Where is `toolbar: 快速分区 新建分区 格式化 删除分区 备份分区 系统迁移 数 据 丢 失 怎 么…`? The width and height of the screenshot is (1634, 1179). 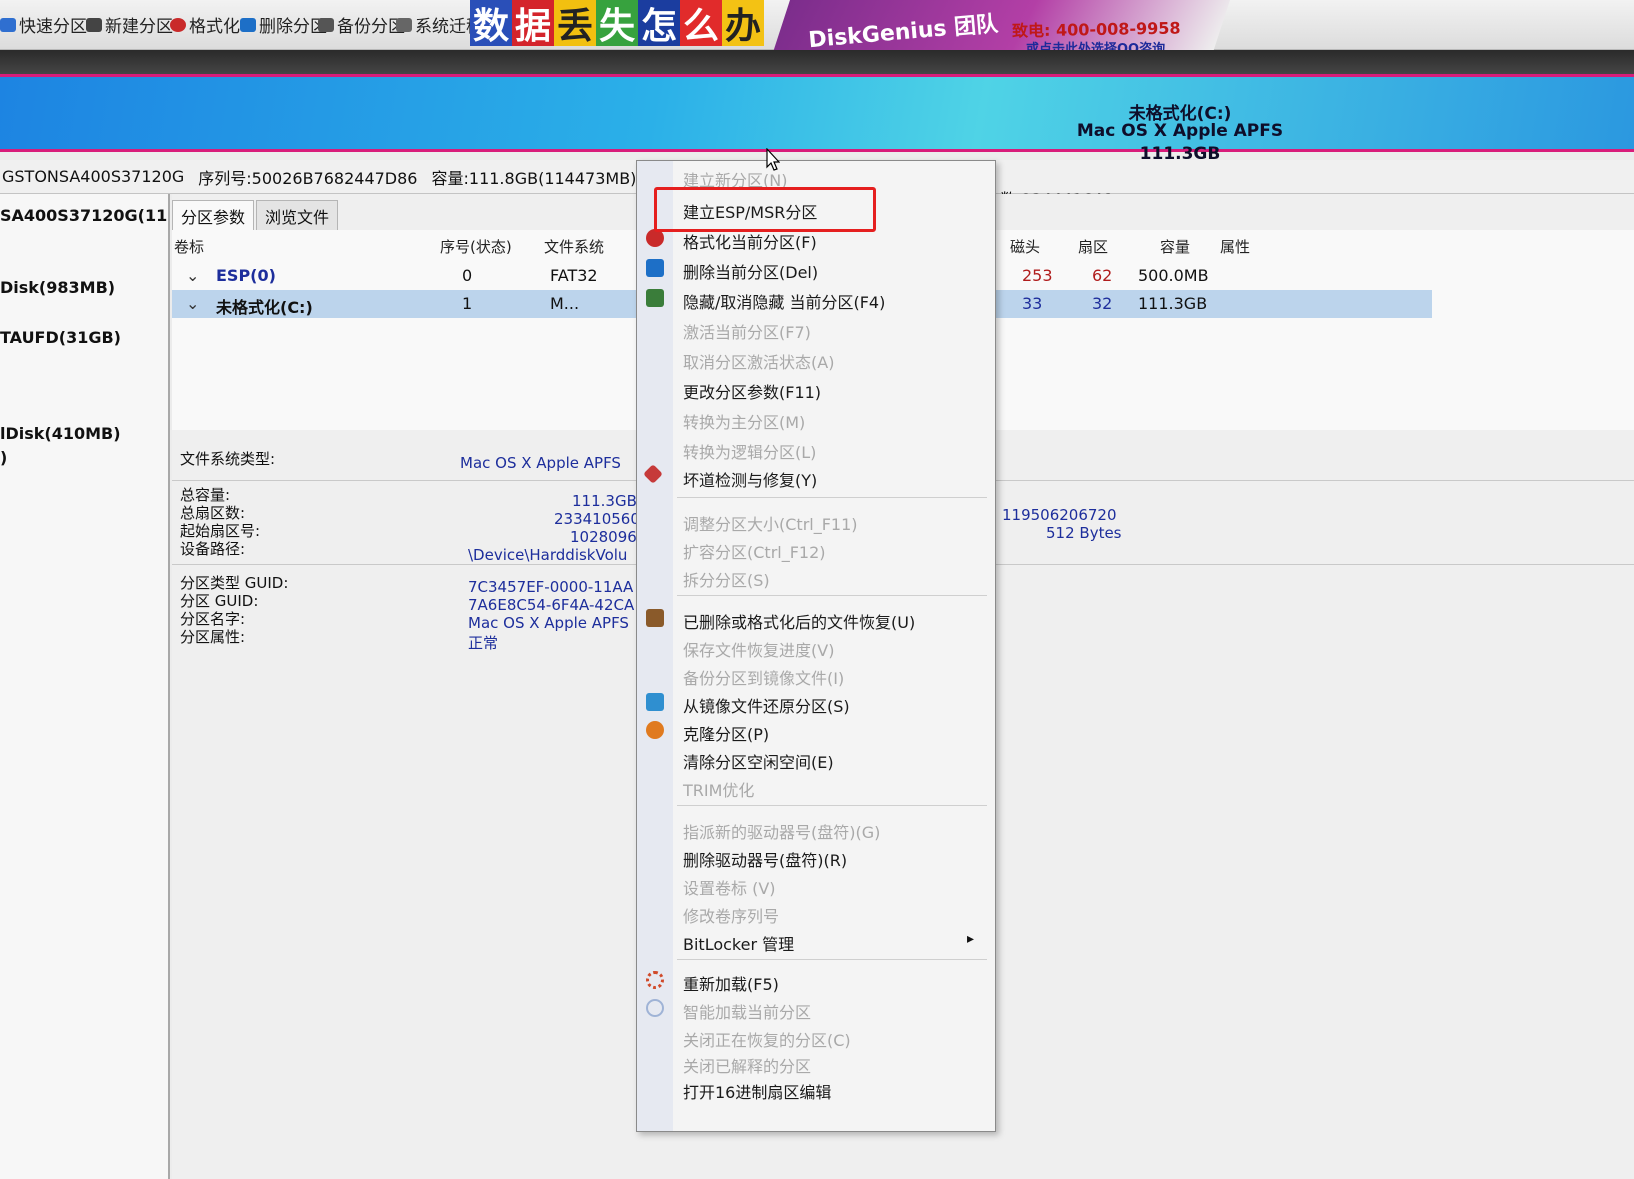 toolbar: 快速分区 新建分区 格式化 删除分区 备份分区 系统迁移 数 据 丢 失 怎 么… is located at coordinates (817, 28).